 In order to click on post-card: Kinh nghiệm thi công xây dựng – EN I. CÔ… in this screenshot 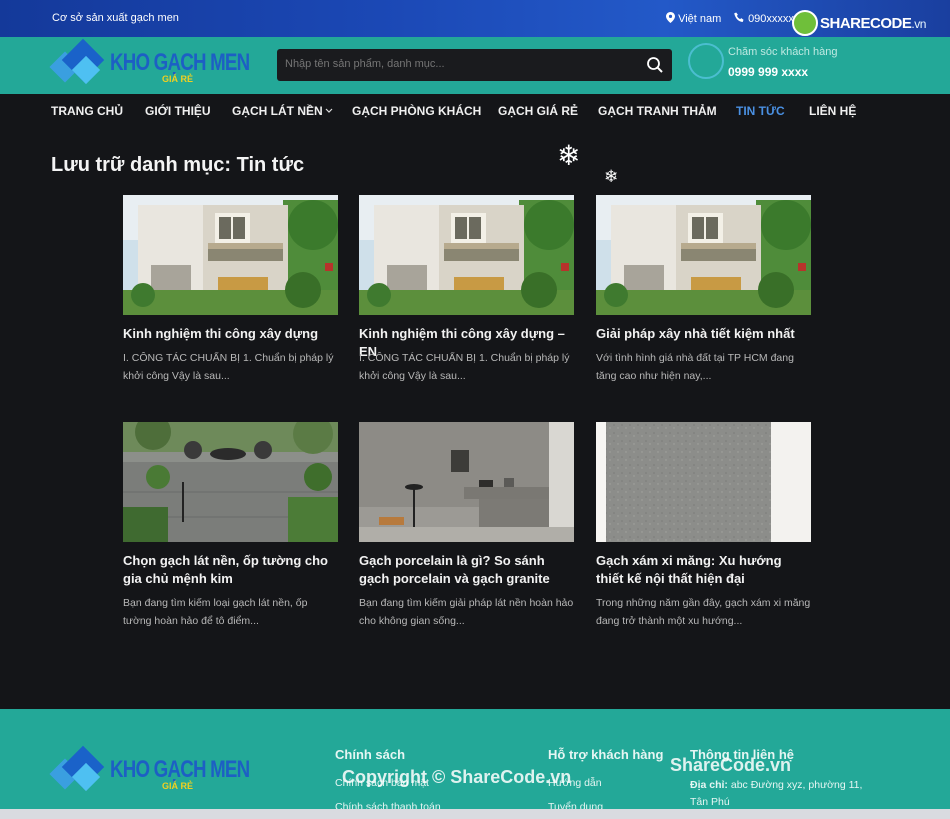, I will do `click(466, 295)`.